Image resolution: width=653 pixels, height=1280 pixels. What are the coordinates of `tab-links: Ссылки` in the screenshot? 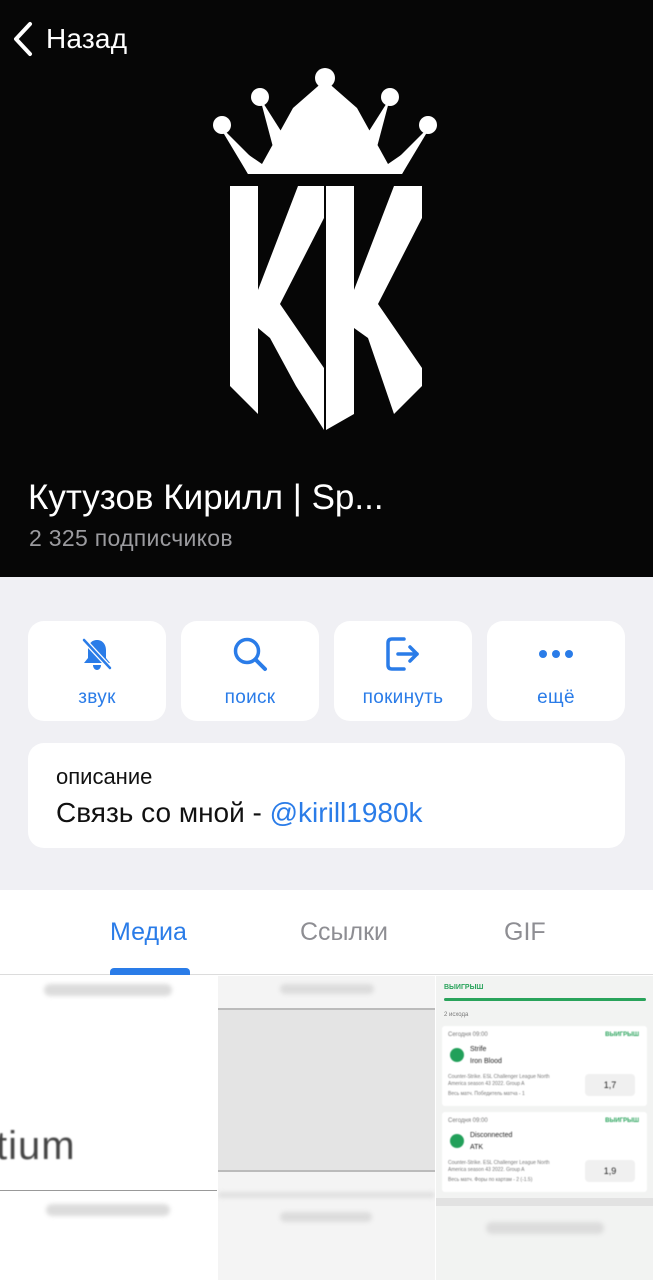 It's located at (344, 932).